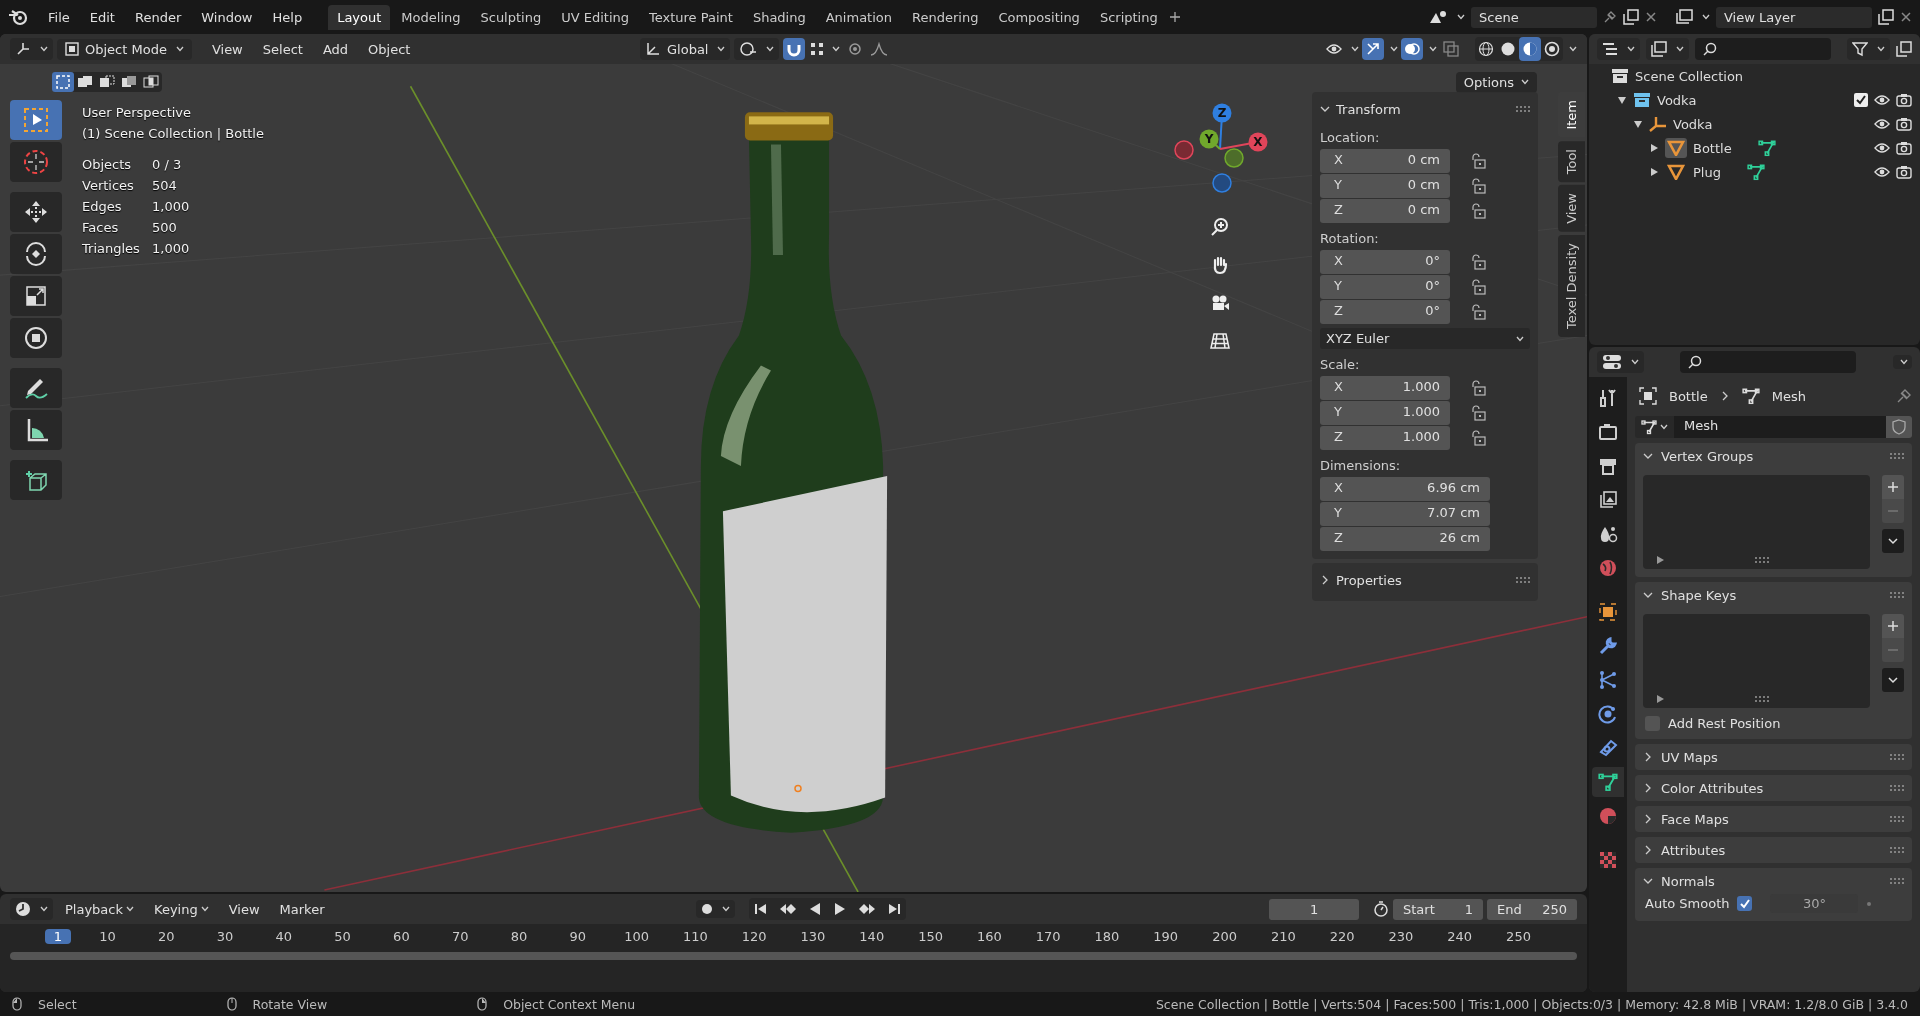  Describe the element at coordinates (1773, 881) in the screenshot. I see `panel-header: Normals` at that location.